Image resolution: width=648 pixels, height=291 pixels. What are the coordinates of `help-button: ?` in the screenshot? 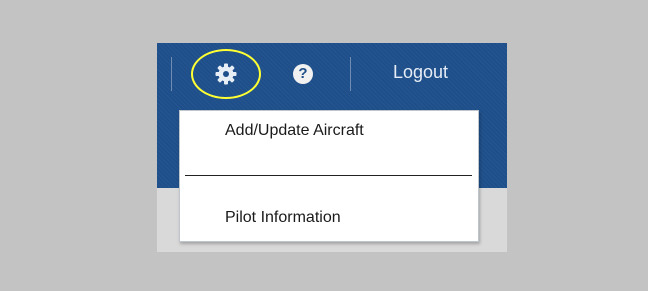 It's located at (303, 74).